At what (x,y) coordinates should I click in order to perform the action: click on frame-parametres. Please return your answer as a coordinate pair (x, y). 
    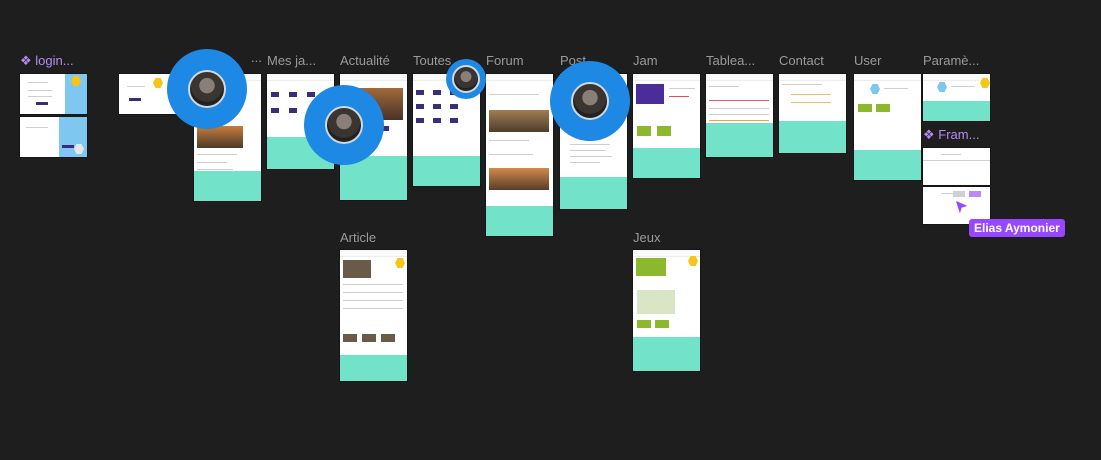
    Looking at the image, I should click on (956, 97).